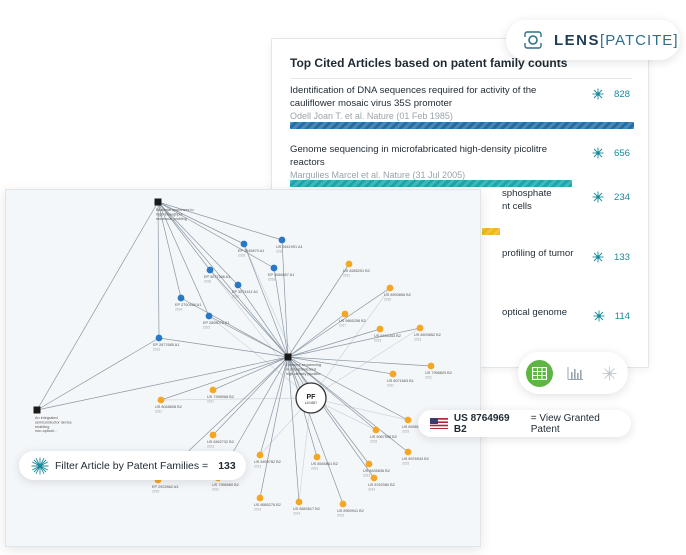 This screenshot has height=555, width=686. I want to click on network-icon, so click(609, 373).